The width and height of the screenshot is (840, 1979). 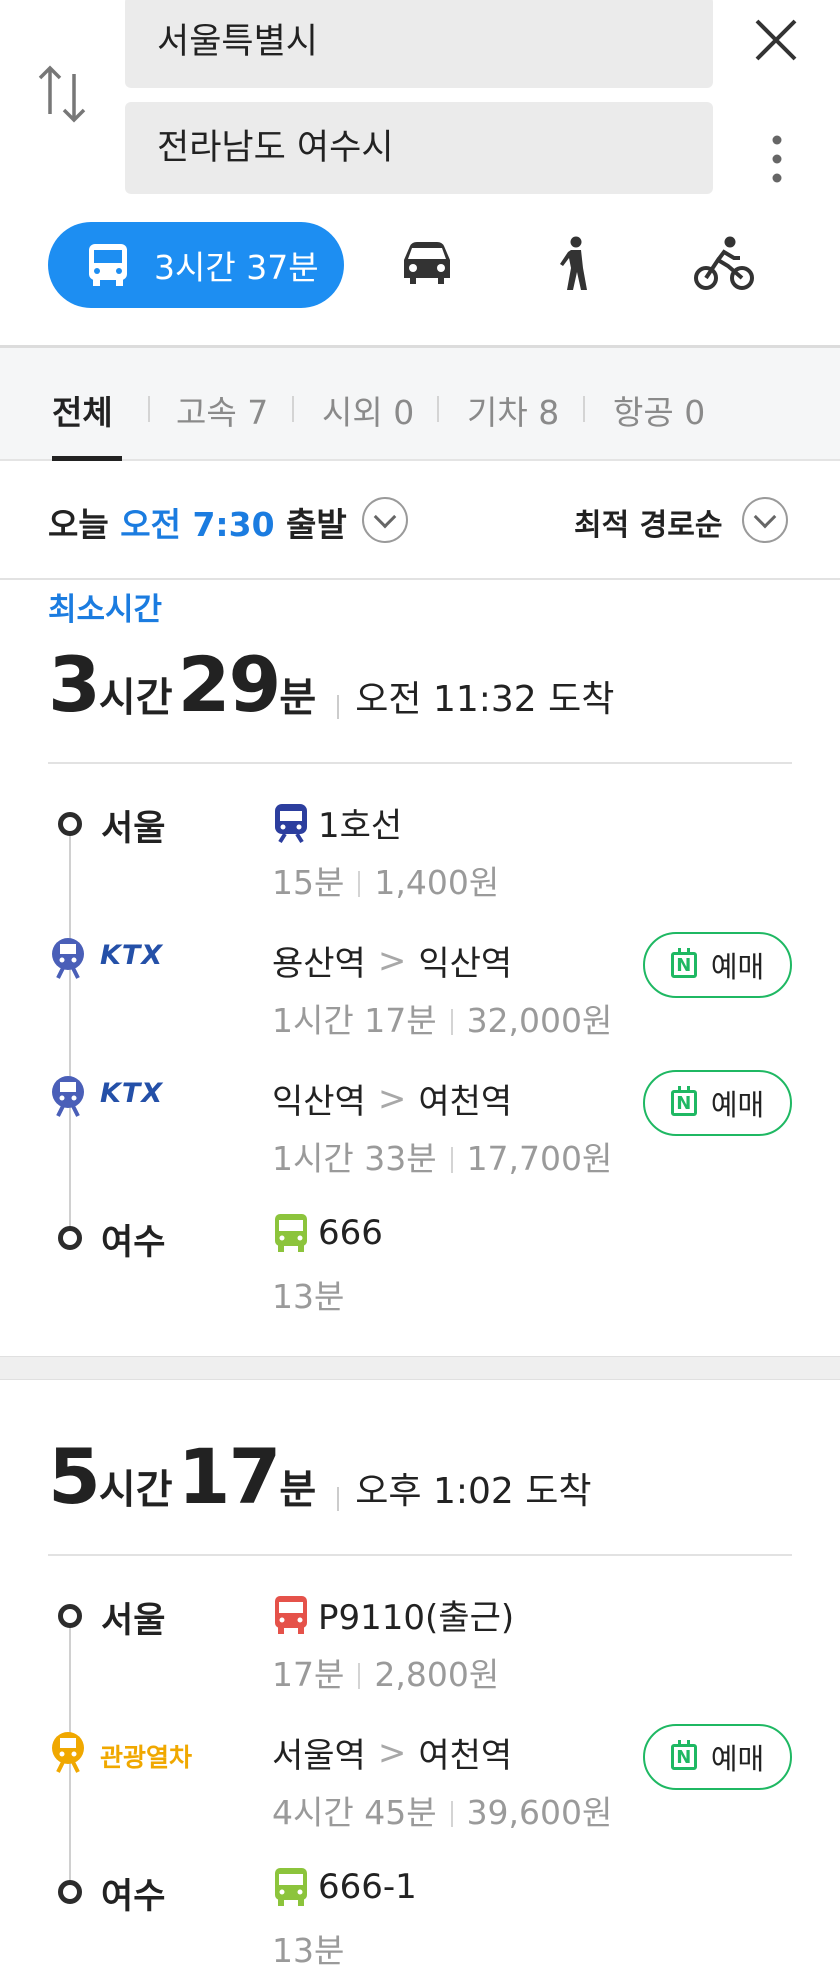 What do you see at coordinates (344, 1887) in the screenshot?
I see `leg-bus: 666-1` at bounding box center [344, 1887].